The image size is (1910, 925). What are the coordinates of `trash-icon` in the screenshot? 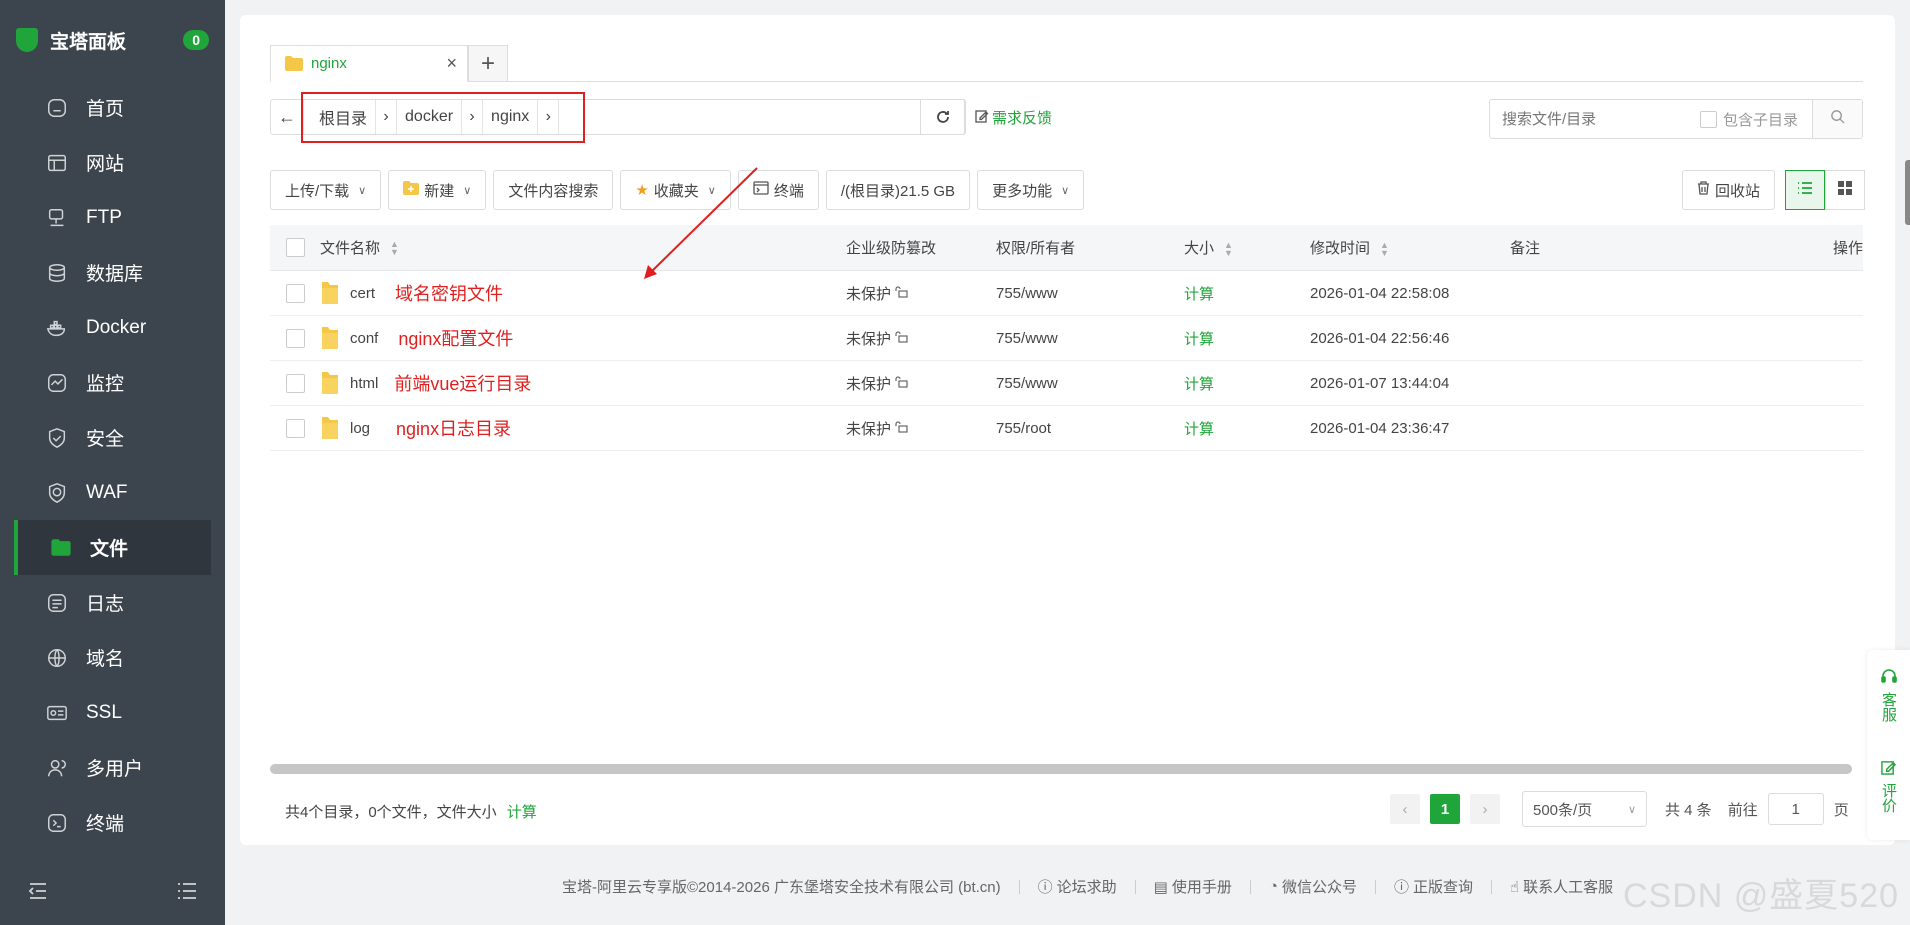 It's located at (1703, 190).